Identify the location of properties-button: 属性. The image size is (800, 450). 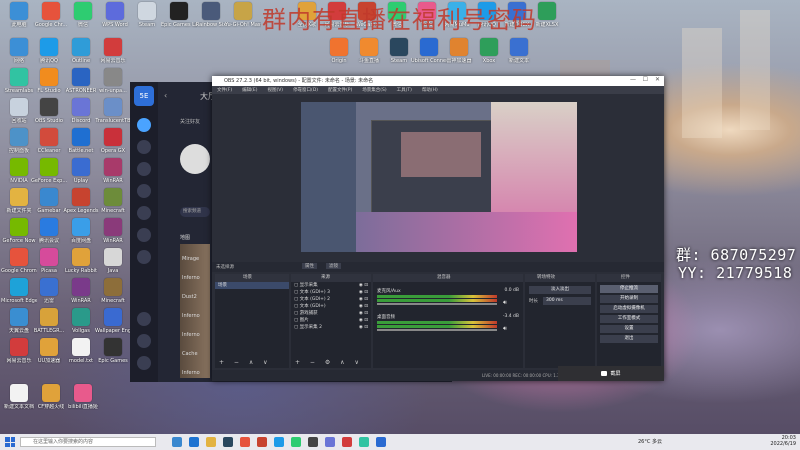
(309, 266).